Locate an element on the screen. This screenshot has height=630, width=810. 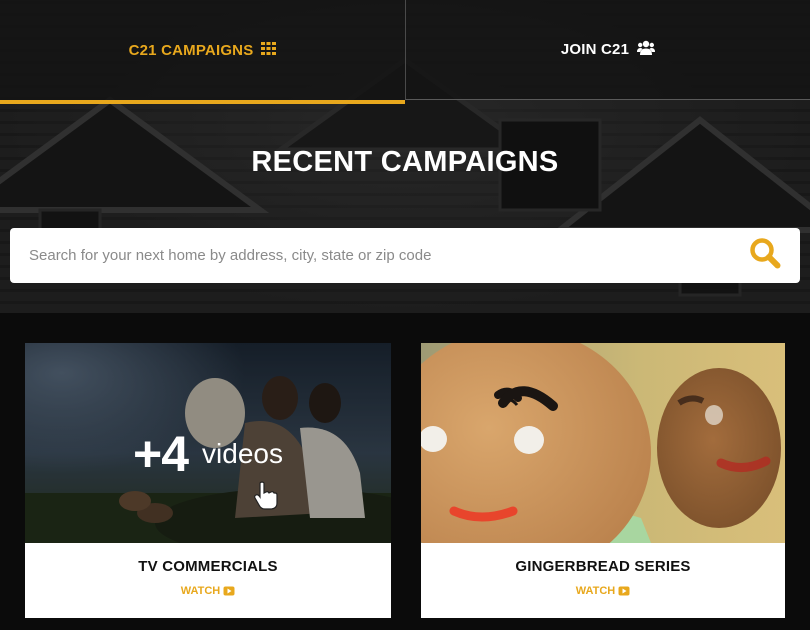
watch-link-tv-commercials: WATCH is located at coordinates (208, 591).